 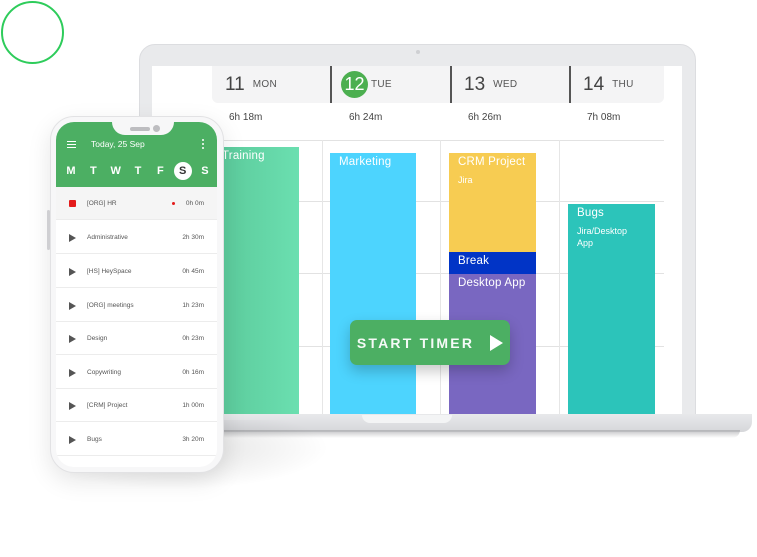 I want to click on weekday-tue: T, so click(x=93, y=171).